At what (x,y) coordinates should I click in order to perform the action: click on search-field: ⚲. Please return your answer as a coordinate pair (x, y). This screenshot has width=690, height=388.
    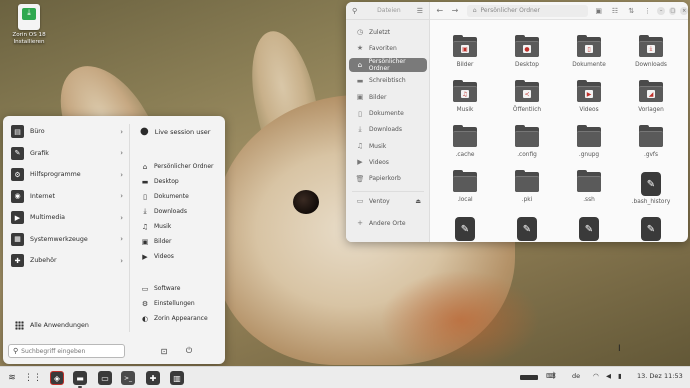
    Looking at the image, I should click on (66, 351).